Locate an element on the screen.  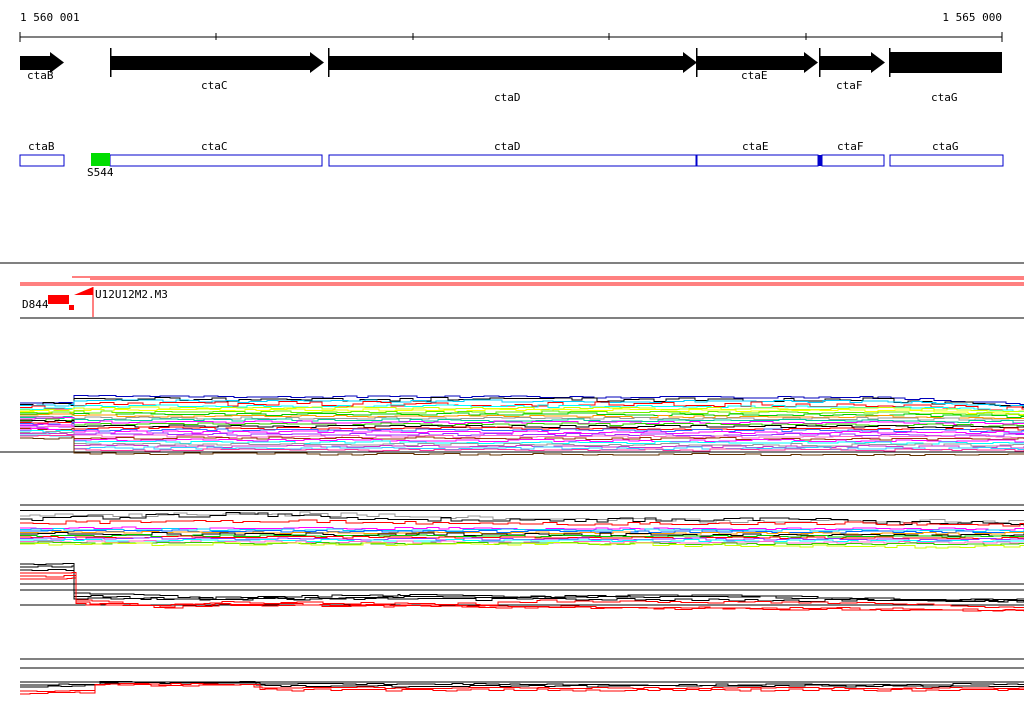
gene-arrow-label-ctaB: ctaB is located at coordinates (40, 75).